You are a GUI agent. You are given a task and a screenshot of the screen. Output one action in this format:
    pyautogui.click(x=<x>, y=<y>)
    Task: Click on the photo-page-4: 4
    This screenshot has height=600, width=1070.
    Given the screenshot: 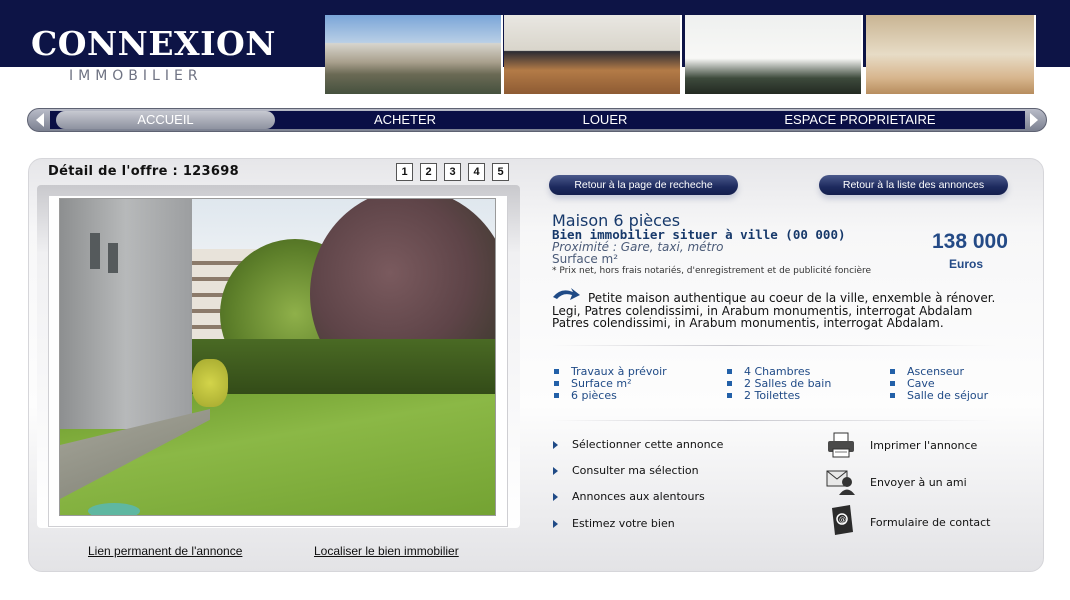 What is the action you would take?
    pyautogui.click(x=476, y=172)
    